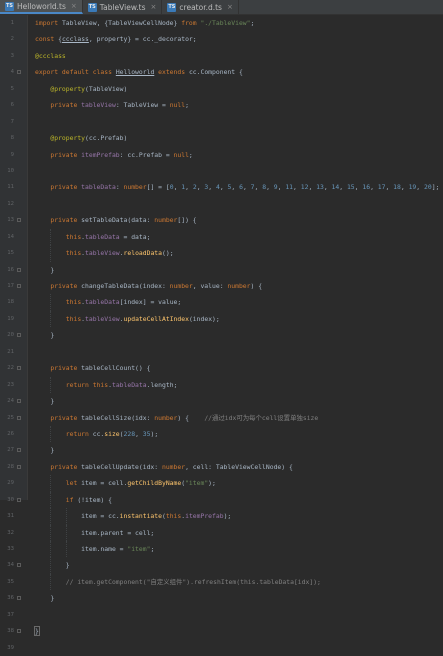  Describe the element at coordinates (221, 253) in the screenshot. I see `code-line: 15 this.tableView.reloadData();` at that location.